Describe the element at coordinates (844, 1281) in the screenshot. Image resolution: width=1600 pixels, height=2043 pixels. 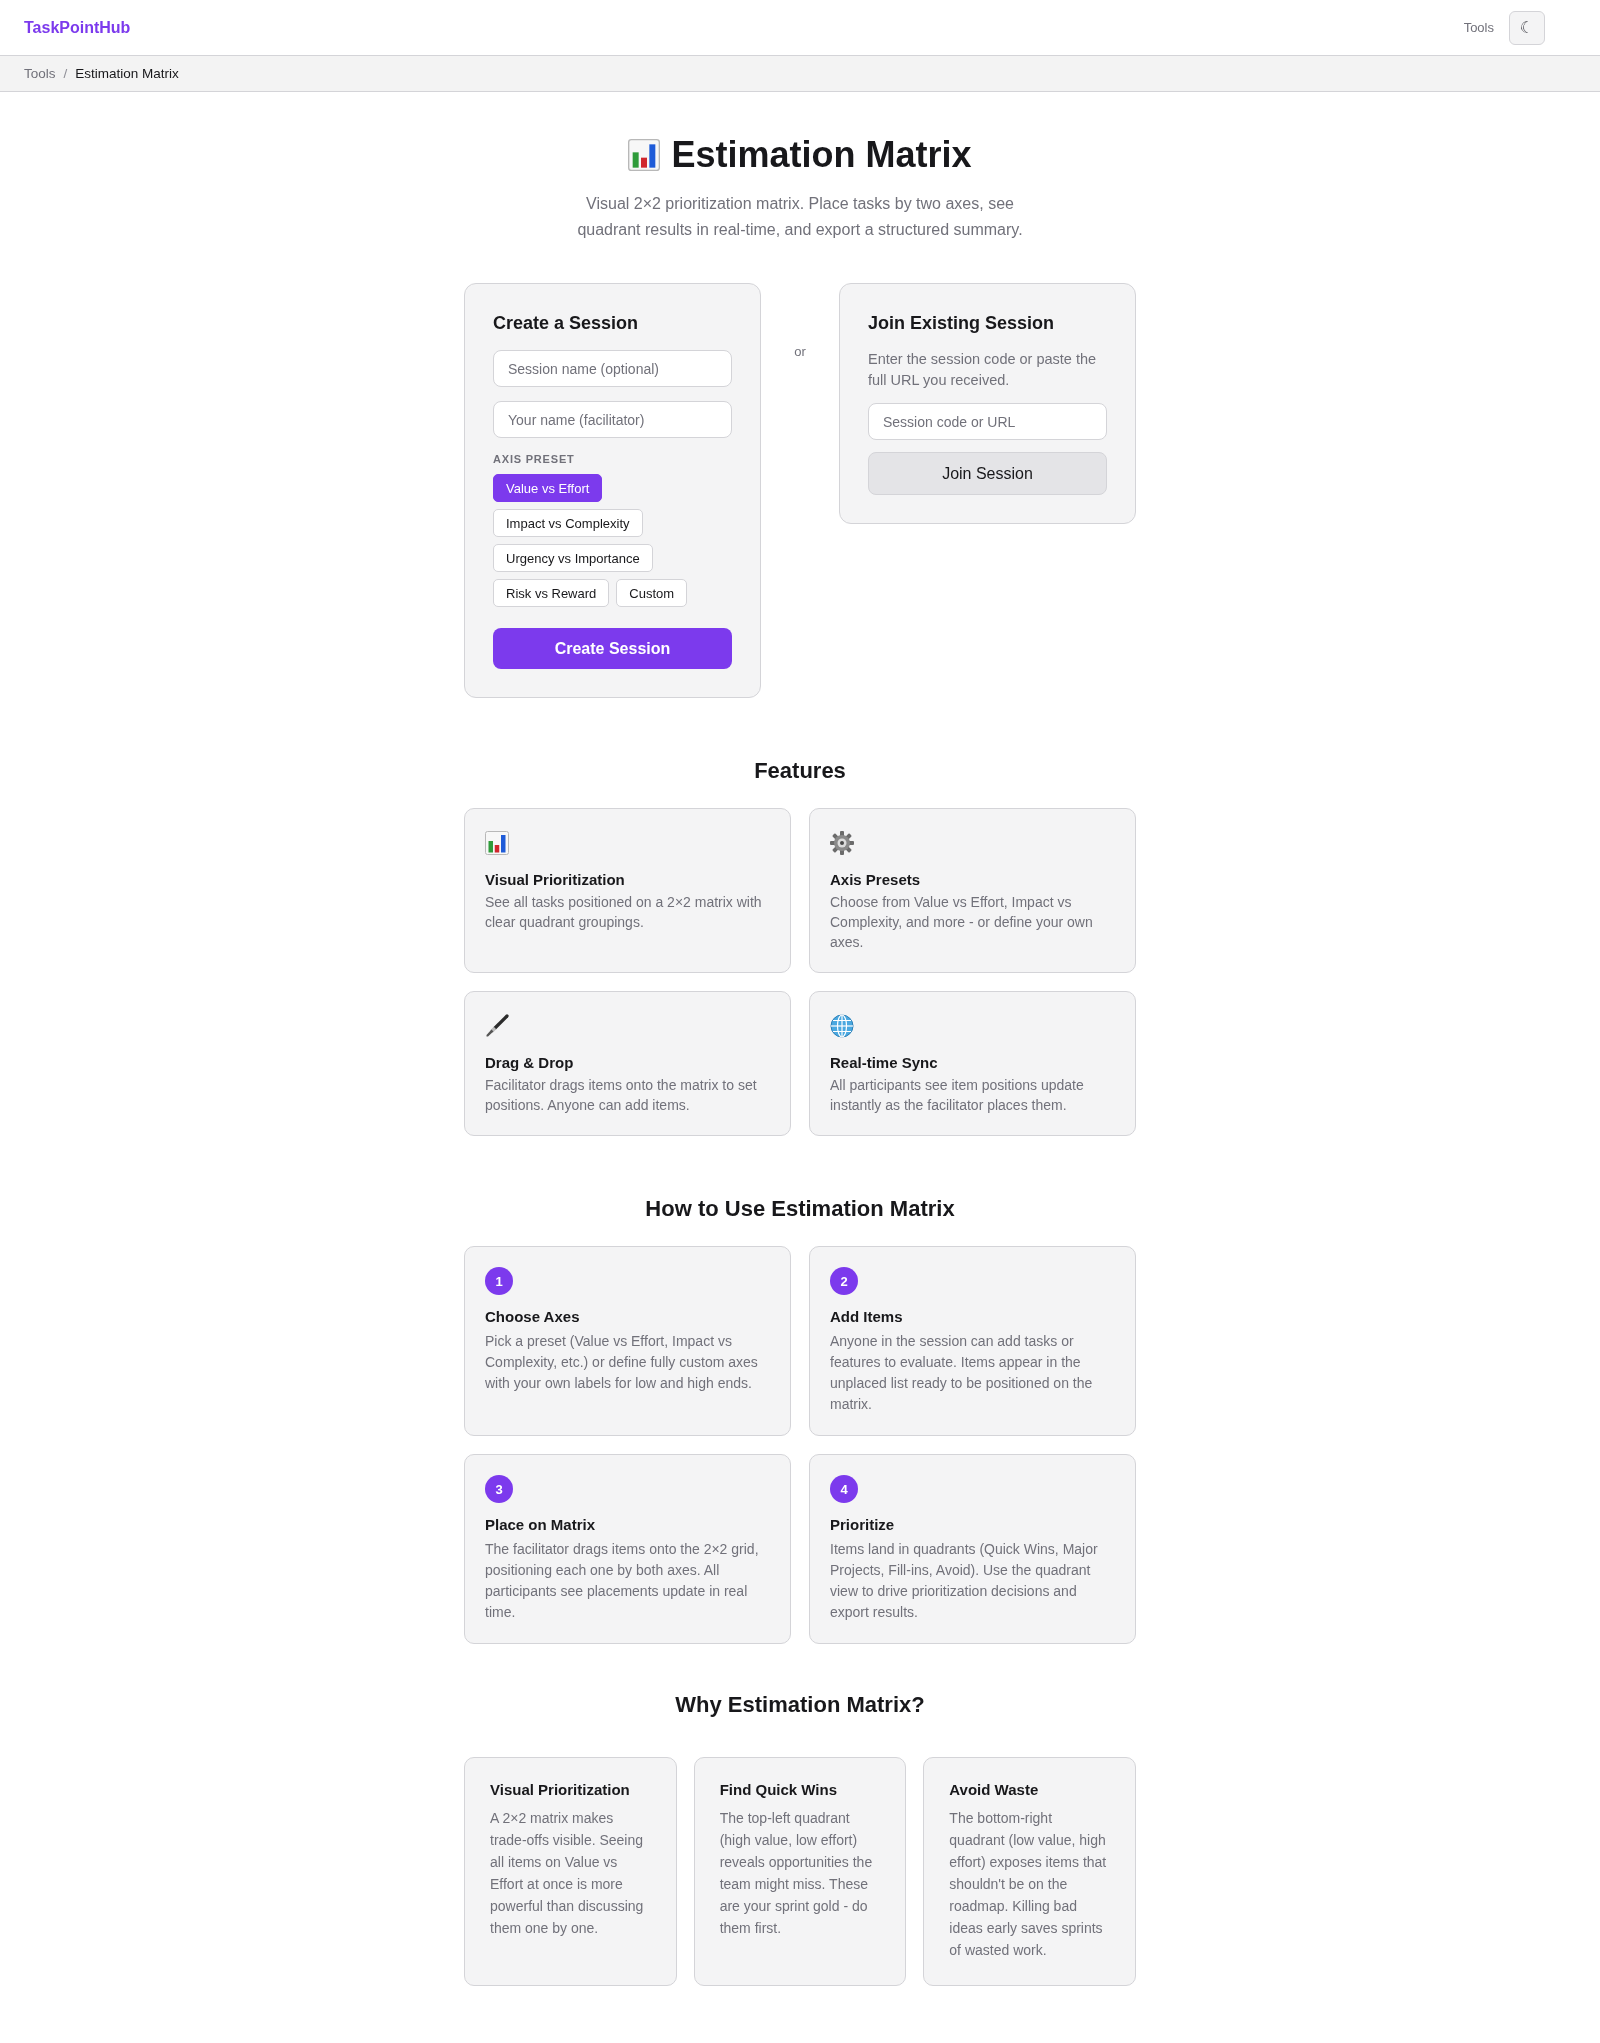
I see `step-number: 2` at that location.